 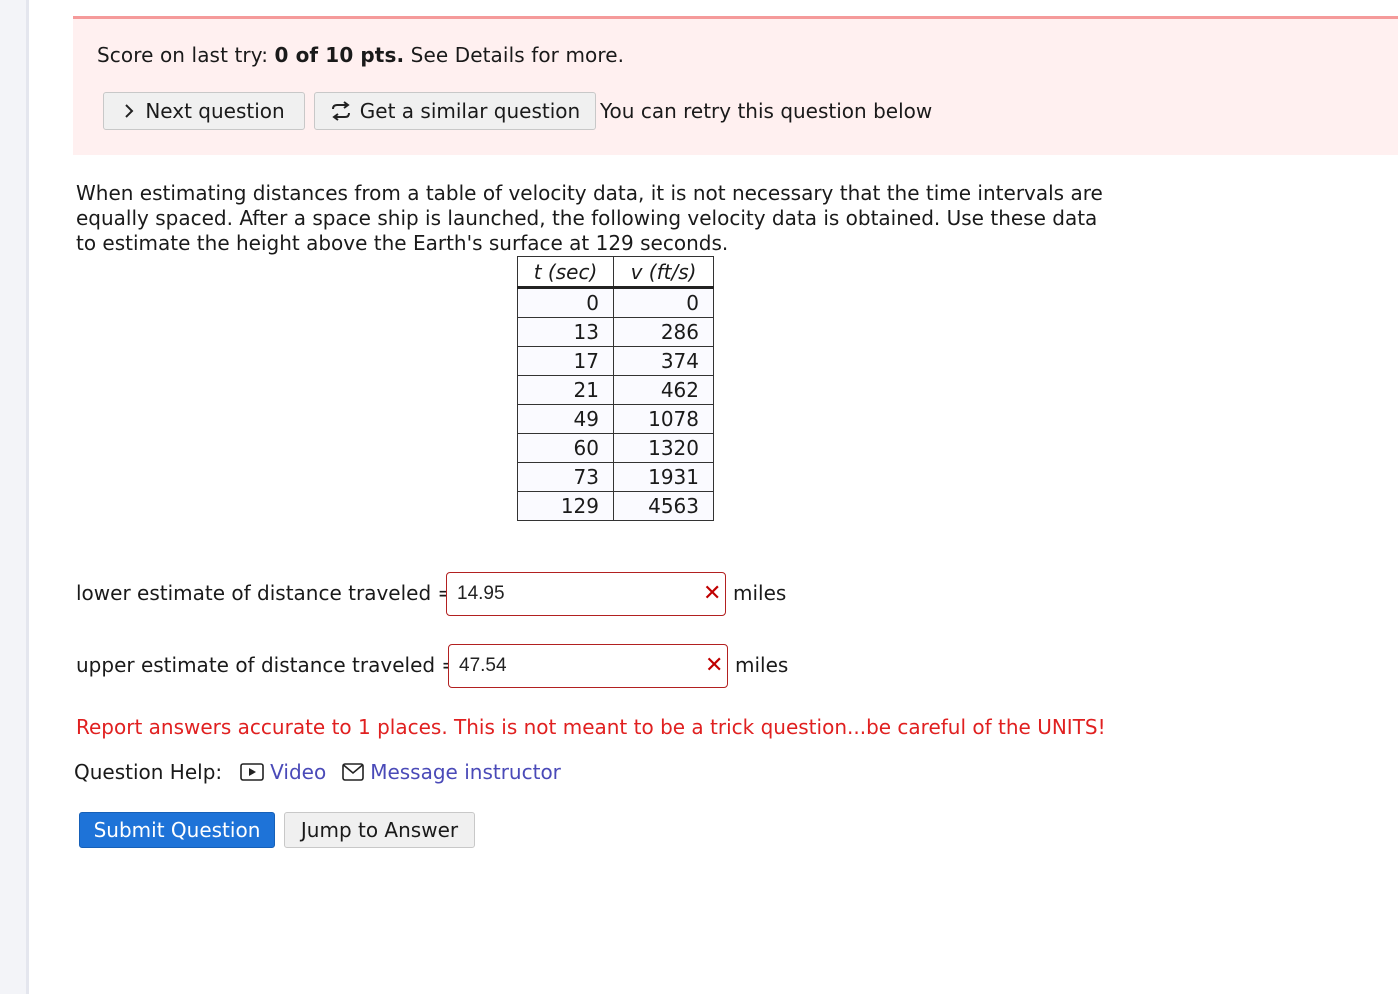 I want to click on submit-question-label: Submit Question, so click(x=177, y=830).